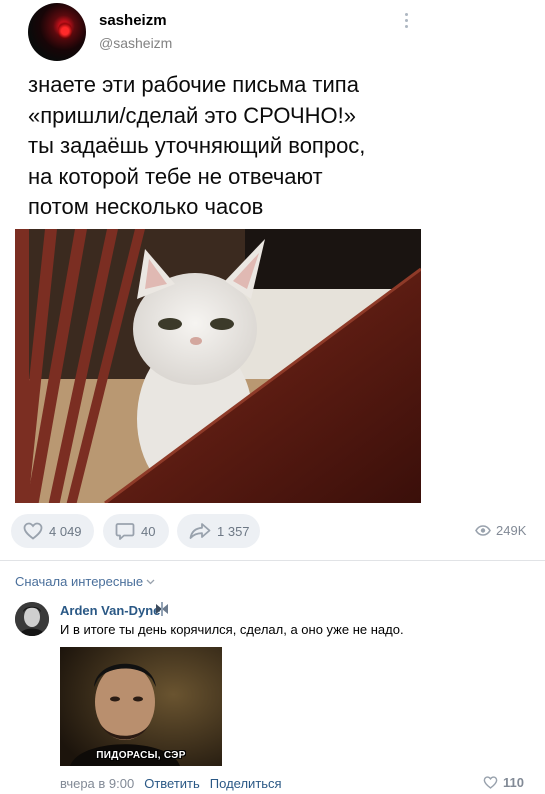 The width and height of the screenshot is (545, 794). I want to click on reply-button: Ответить, so click(172, 783).